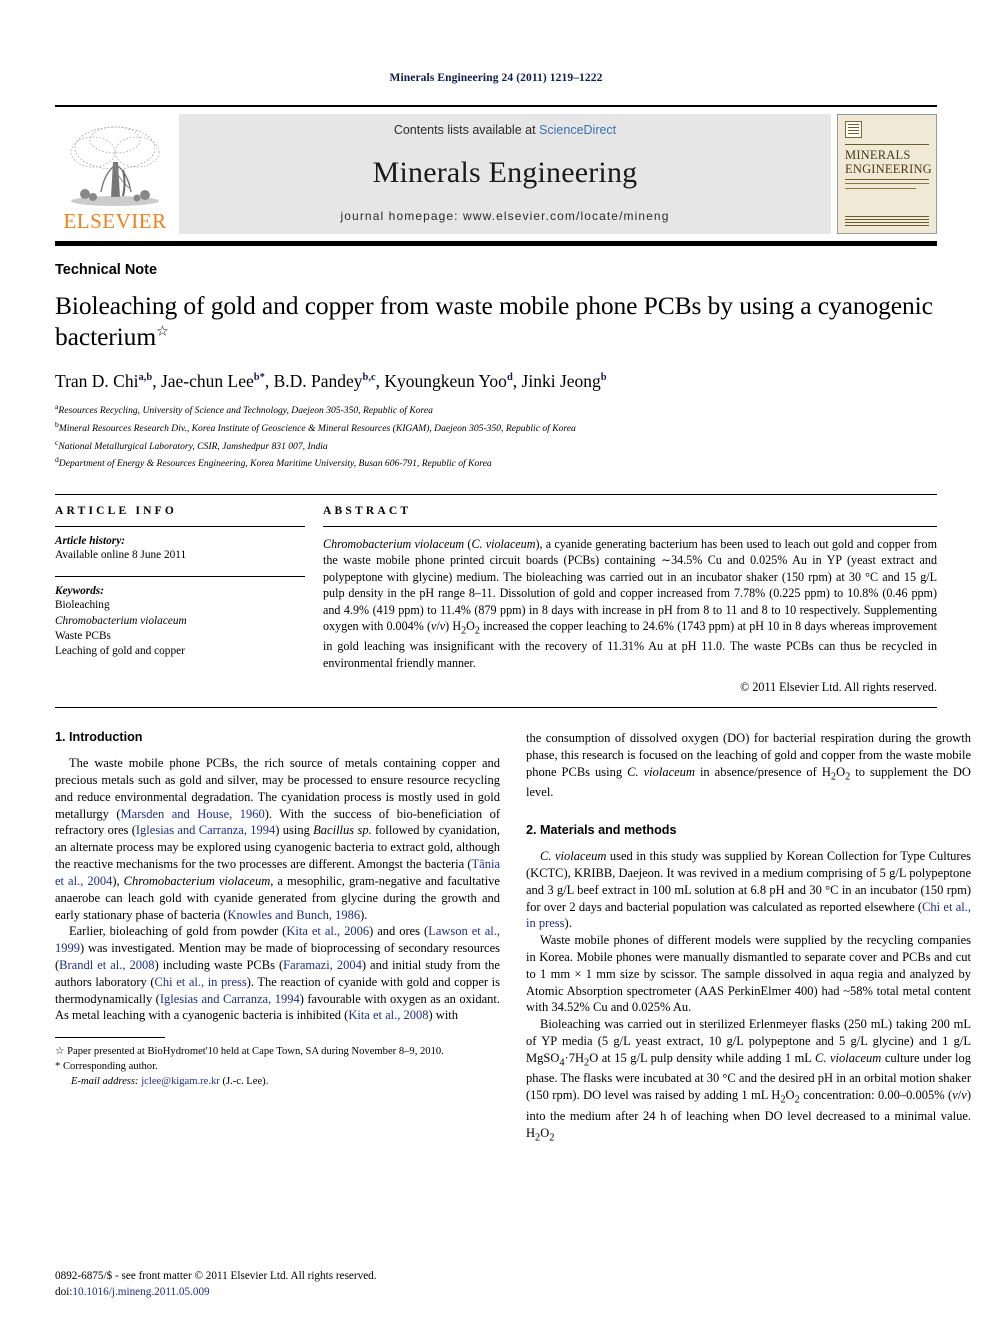 This screenshot has height=1323, width=992. I want to click on text-run: ),, so click(118, 880).